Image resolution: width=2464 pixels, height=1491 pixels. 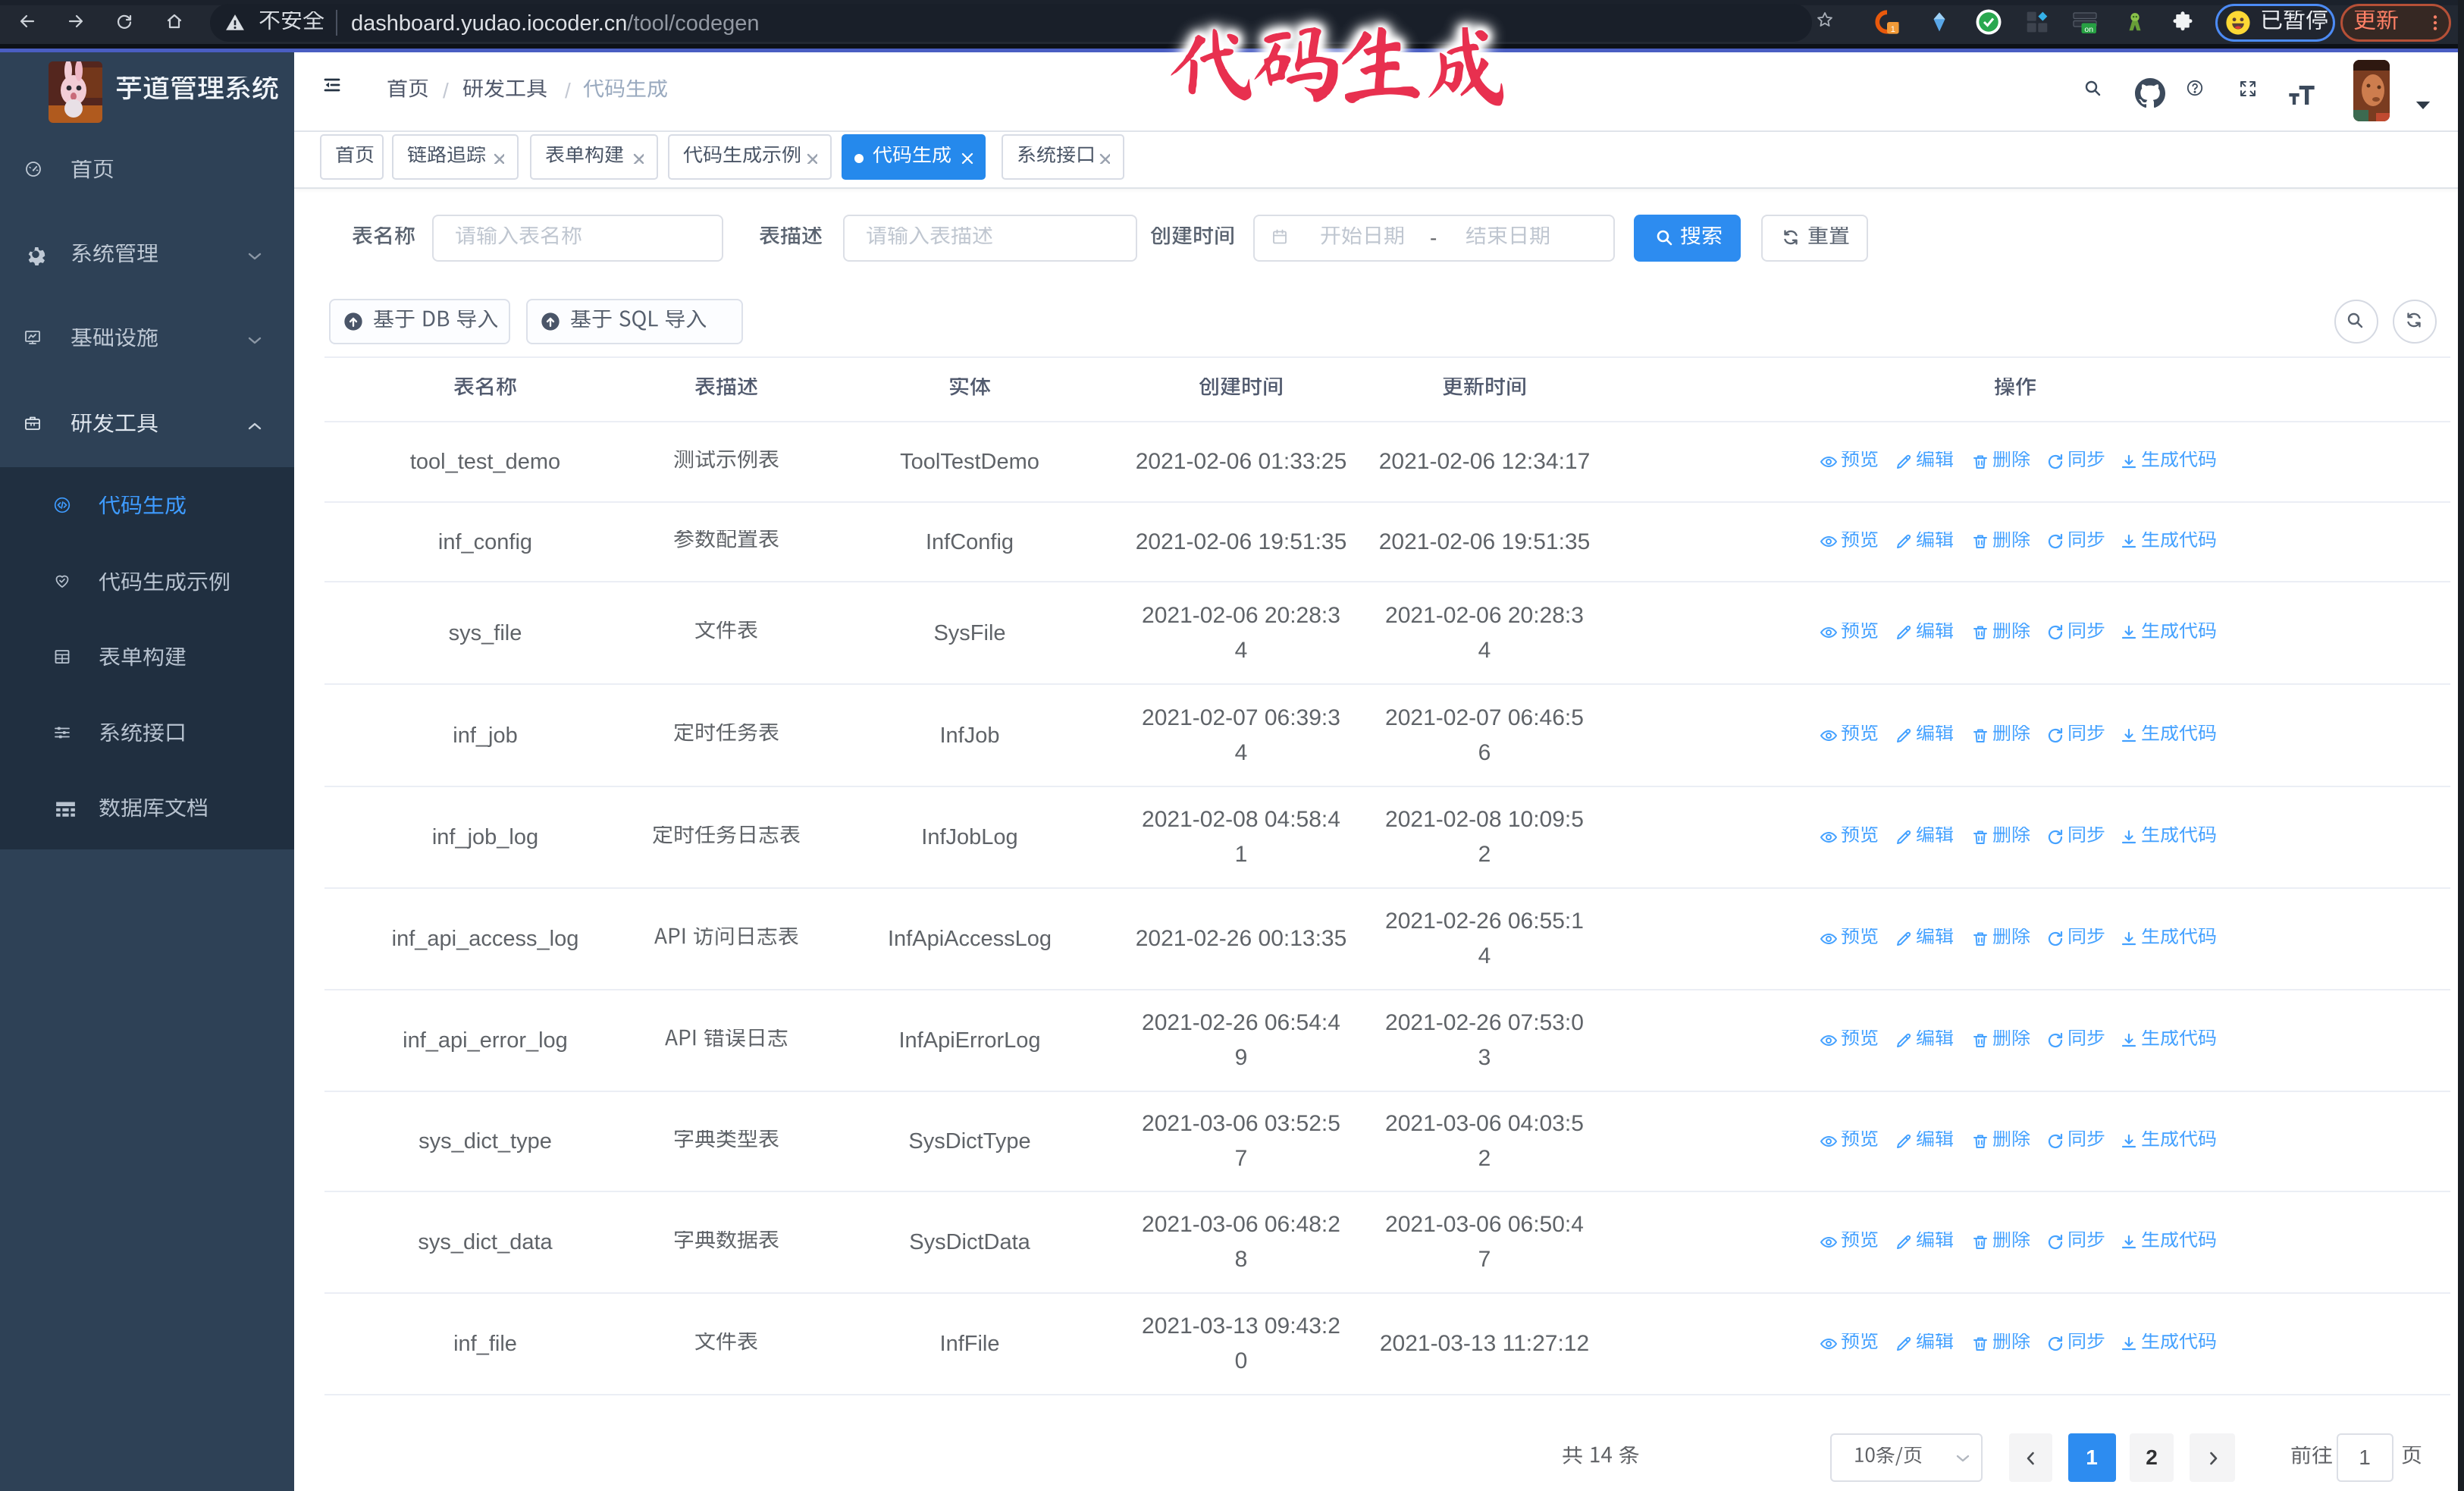 What do you see at coordinates (2089, 29) in the screenshot?
I see `svg-text: on` at bounding box center [2089, 29].